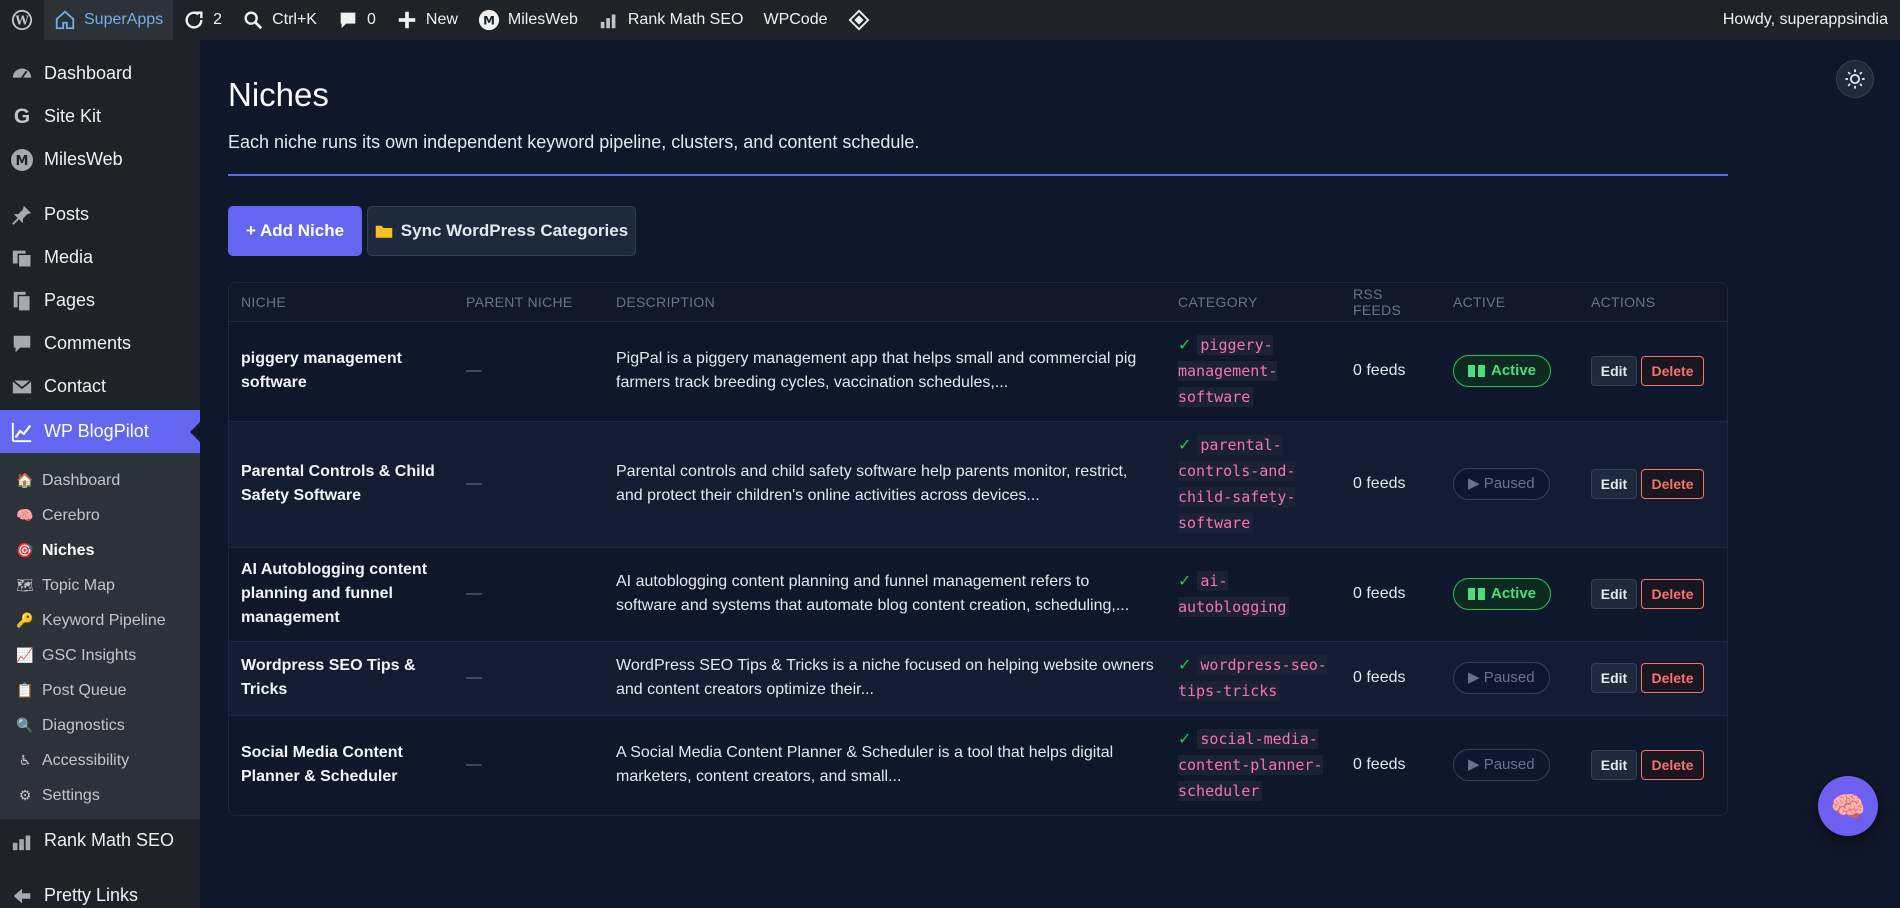 This screenshot has height=908, width=1900. What do you see at coordinates (202, 20) in the screenshot?
I see `updates-link: 2` at bounding box center [202, 20].